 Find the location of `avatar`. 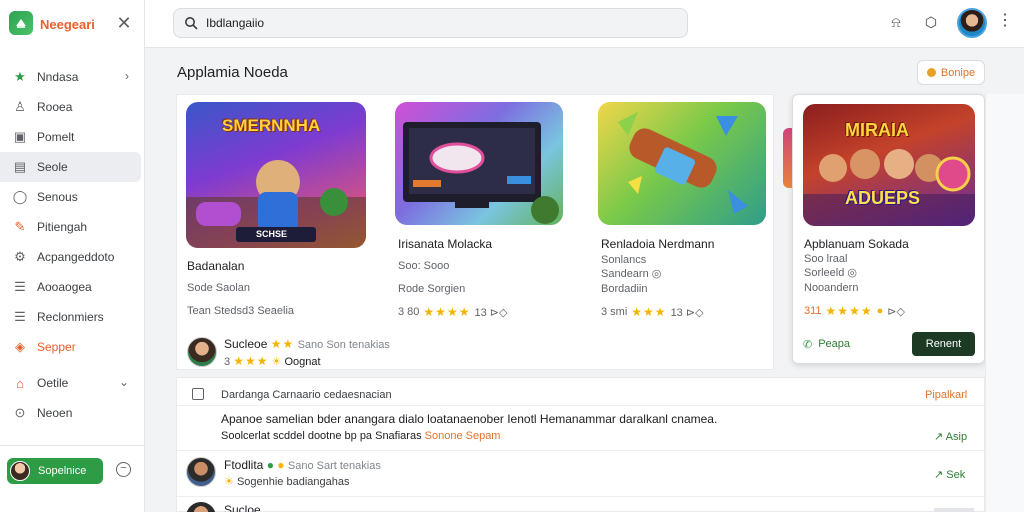

avatar is located at coordinates (20, 471).